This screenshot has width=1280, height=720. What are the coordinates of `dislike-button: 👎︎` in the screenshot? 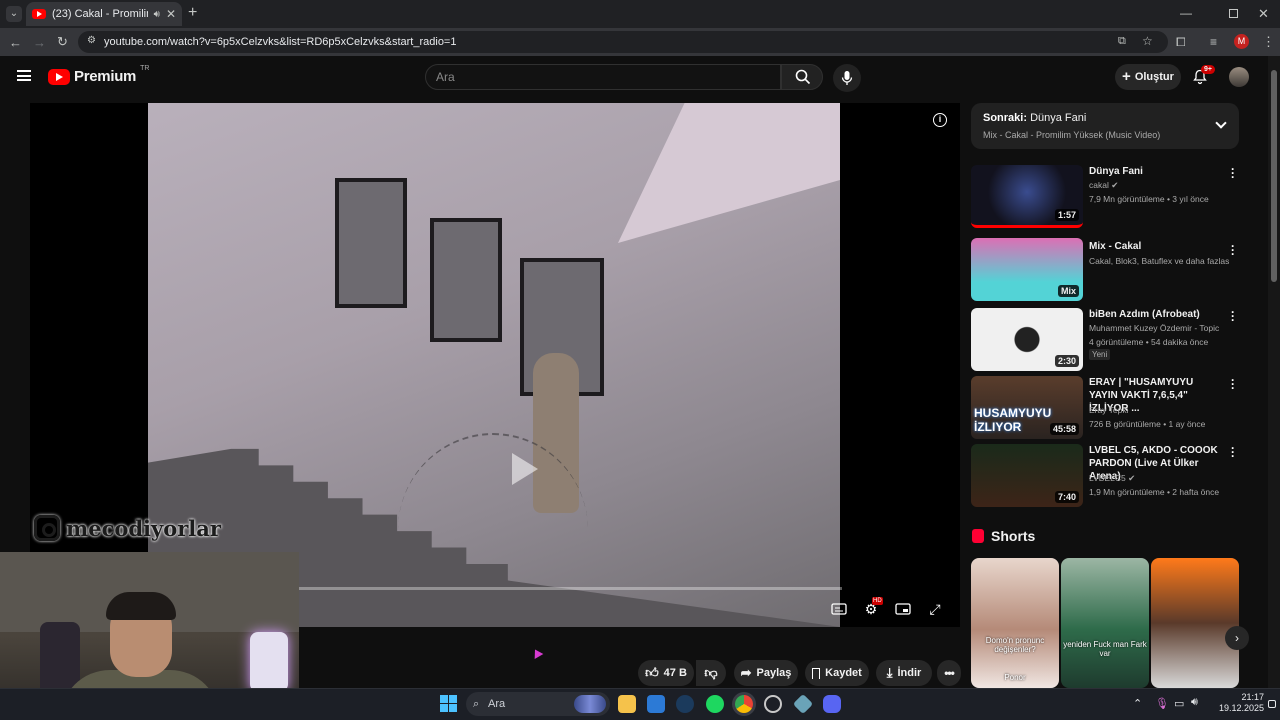 It's located at (711, 673).